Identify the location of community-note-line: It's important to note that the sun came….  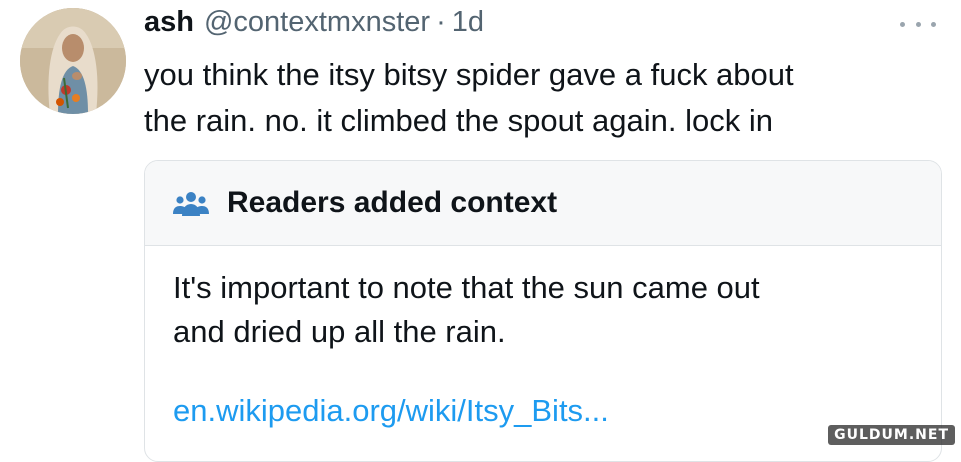
(466, 287).